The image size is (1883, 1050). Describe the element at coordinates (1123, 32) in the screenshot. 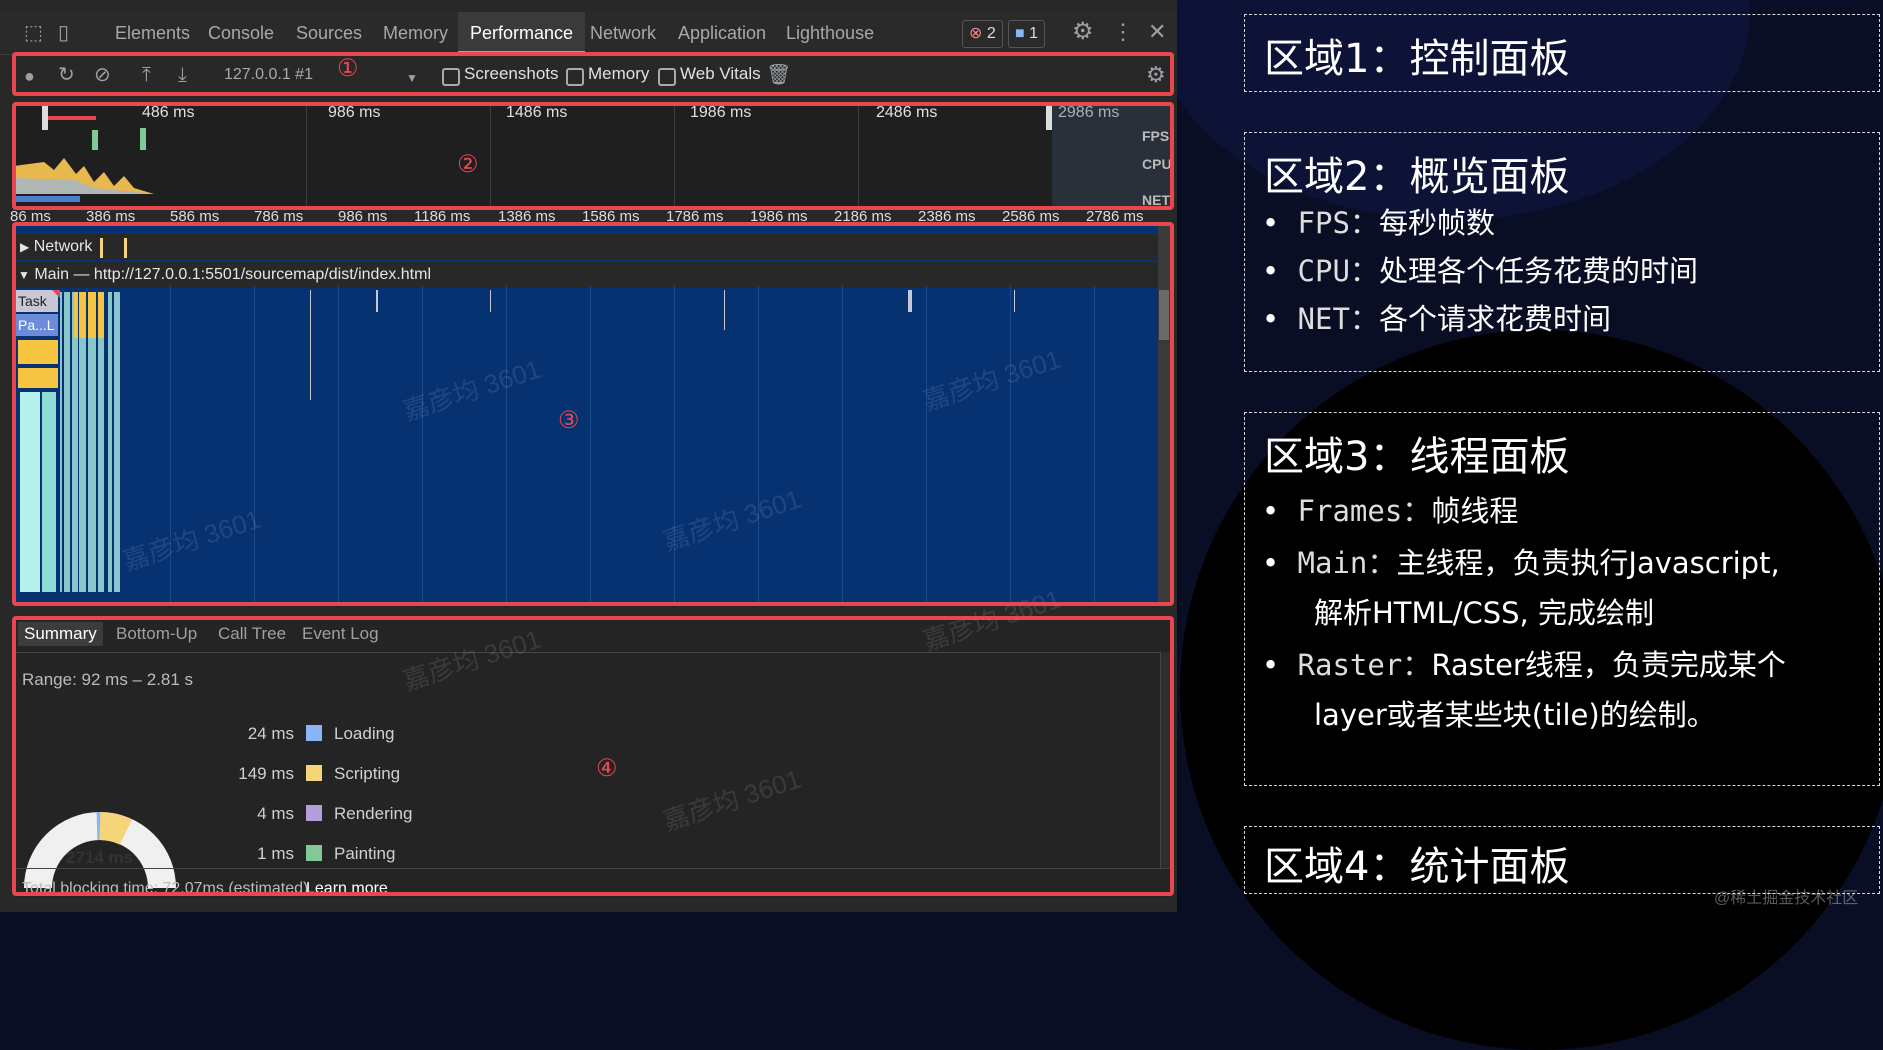

I see `more-options-icon: ⋮` at that location.